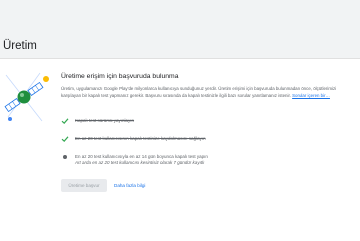 This screenshot has width=360, height=241. I want to click on requirement-text: Kapalı test sürümü yayınlayın, so click(105, 120).